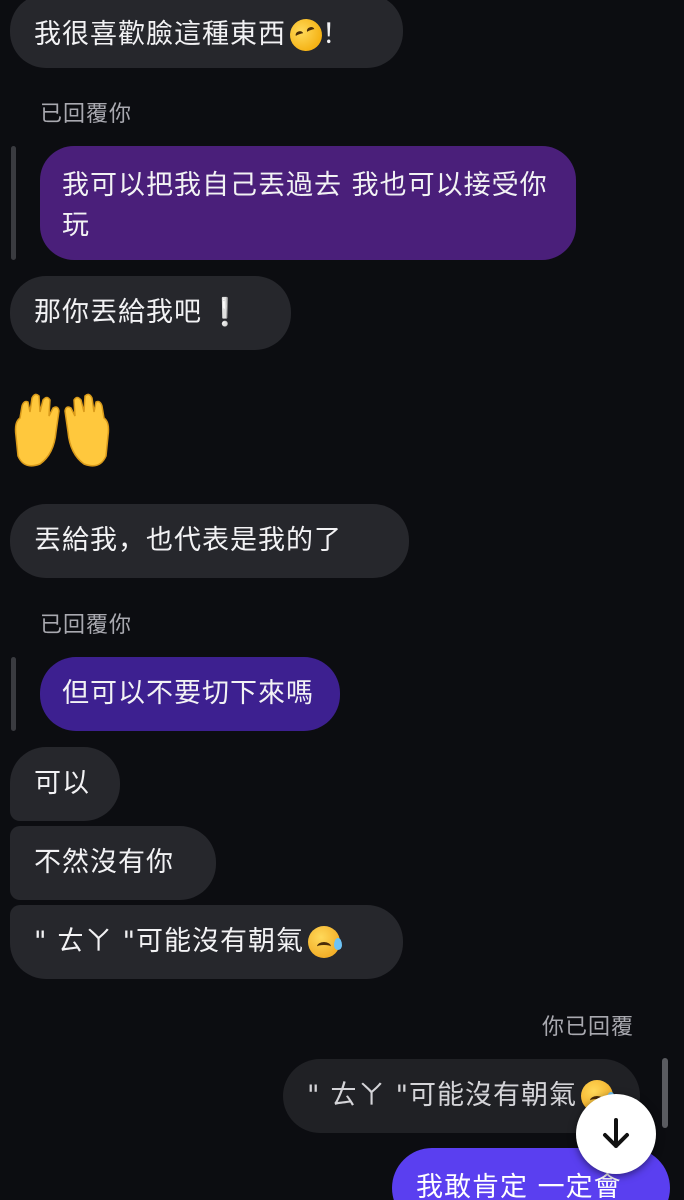 The width and height of the screenshot is (684, 1200). What do you see at coordinates (306, 35) in the screenshot?
I see `rolling-on-floor-laughing-icon` at bounding box center [306, 35].